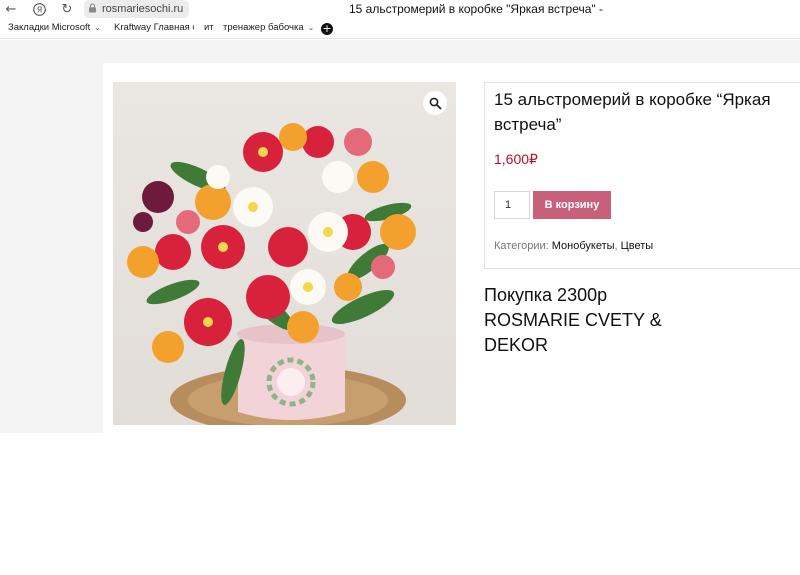  I want to click on bookmark-it: ит, so click(209, 27).